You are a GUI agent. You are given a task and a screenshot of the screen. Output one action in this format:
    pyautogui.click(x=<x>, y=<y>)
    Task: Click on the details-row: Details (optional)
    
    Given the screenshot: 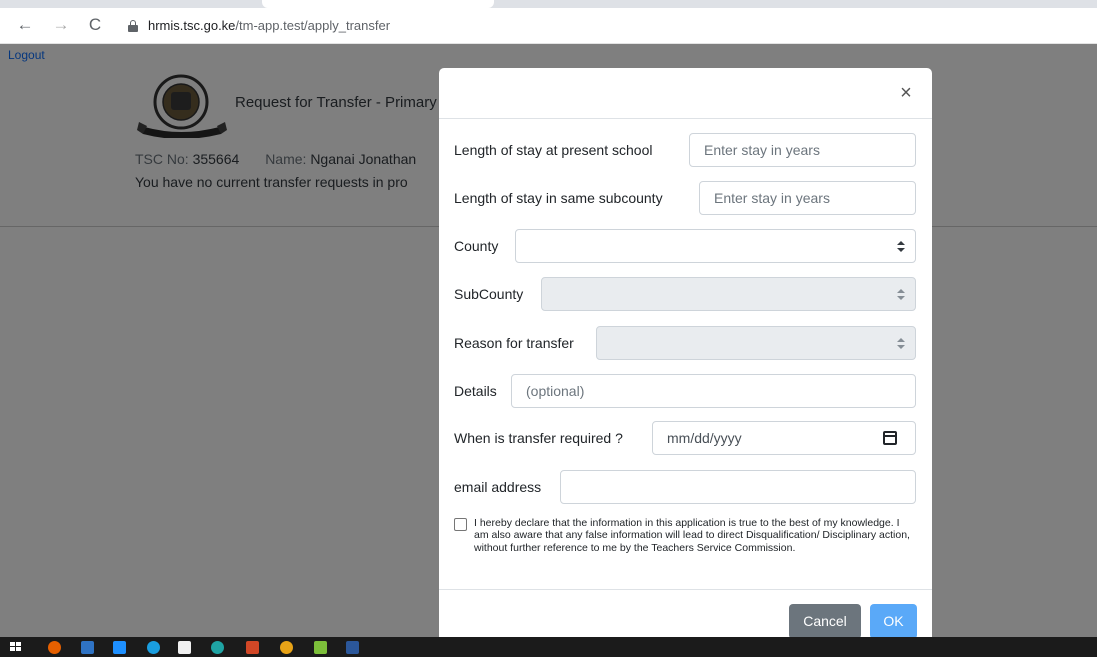 What is the action you would take?
    pyautogui.click(x=685, y=391)
    